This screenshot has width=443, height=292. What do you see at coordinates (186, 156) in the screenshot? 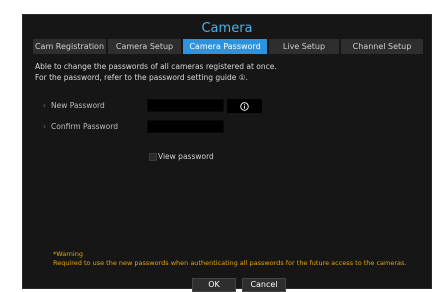
I see `view-password-label: View password` at bounding box center [186, 156].